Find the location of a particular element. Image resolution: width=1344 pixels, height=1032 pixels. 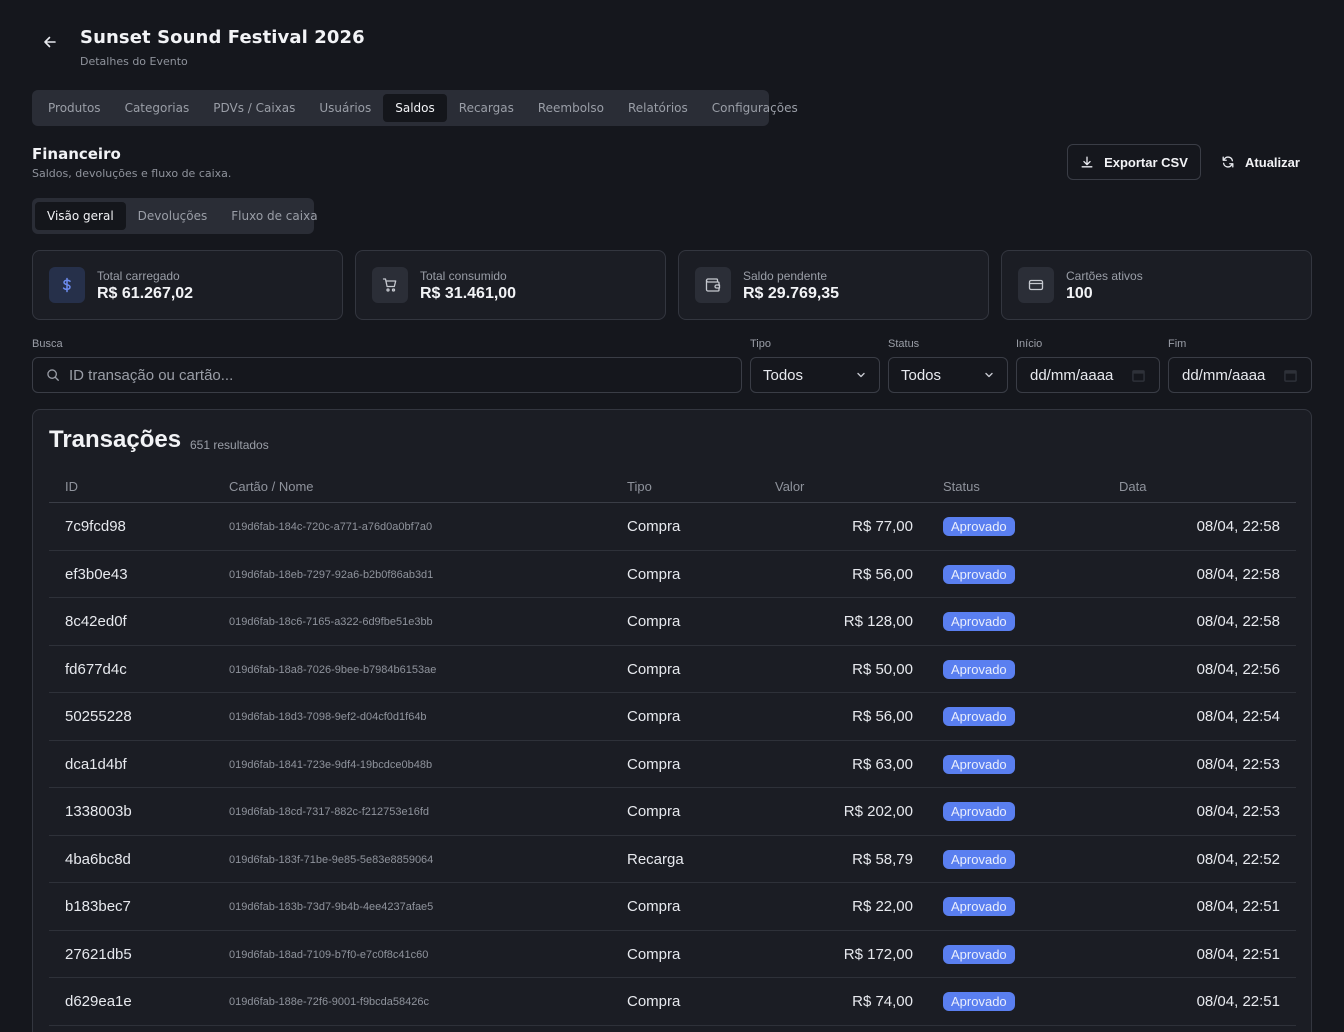

tab-reembolso: Reembolso is located at coordinates (571, 108).